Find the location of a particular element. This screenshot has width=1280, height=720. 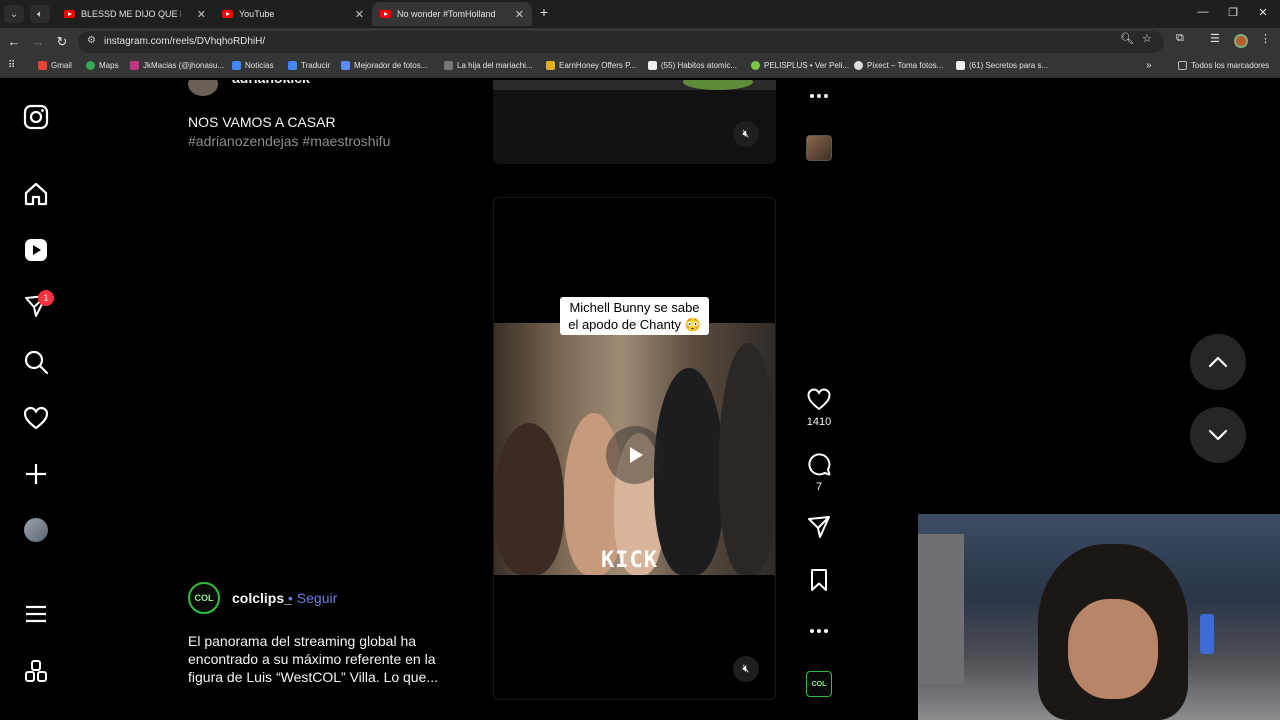

heart-icon is located at coordinates (36, 418).